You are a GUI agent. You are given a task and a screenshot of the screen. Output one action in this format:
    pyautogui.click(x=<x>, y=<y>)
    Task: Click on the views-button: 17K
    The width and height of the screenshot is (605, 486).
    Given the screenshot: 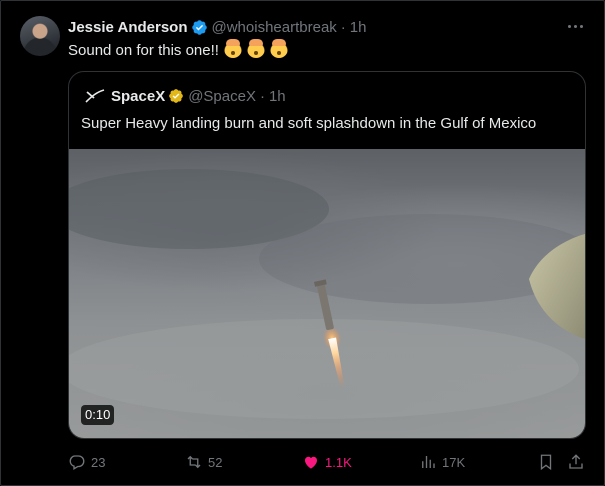 What is the action you would take?
    pyautogui.click(x=442, y=462)
    